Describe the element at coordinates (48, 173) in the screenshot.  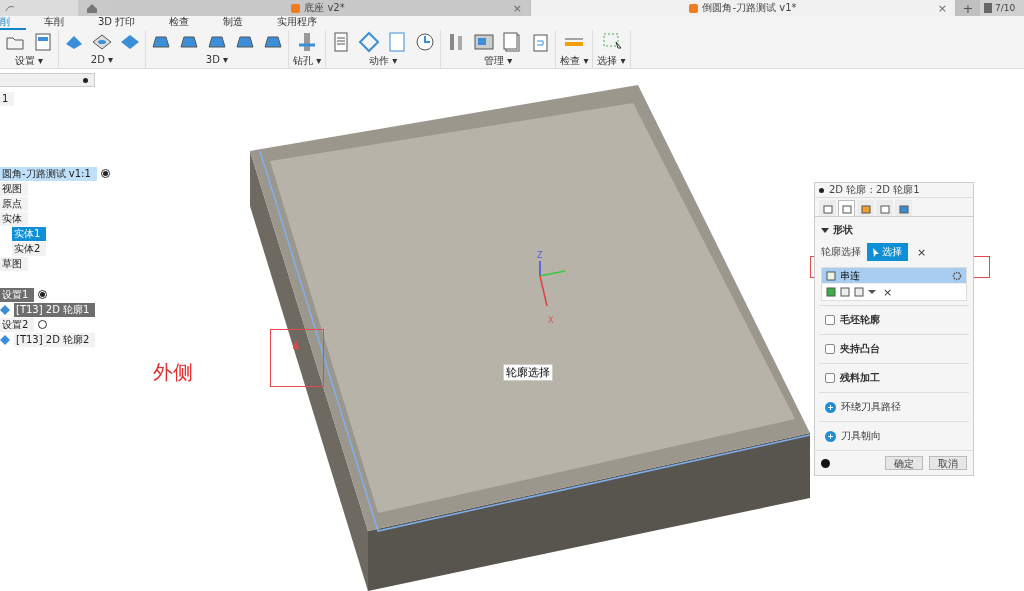
I see `tree-node: 圆角-刀路测试 v1:1` at that location.